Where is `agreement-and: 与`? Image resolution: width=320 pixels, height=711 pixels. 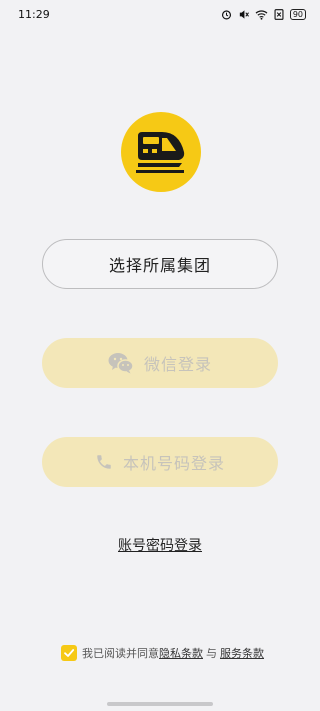 agreement-and: 与 is located at coordinates (211, 653).